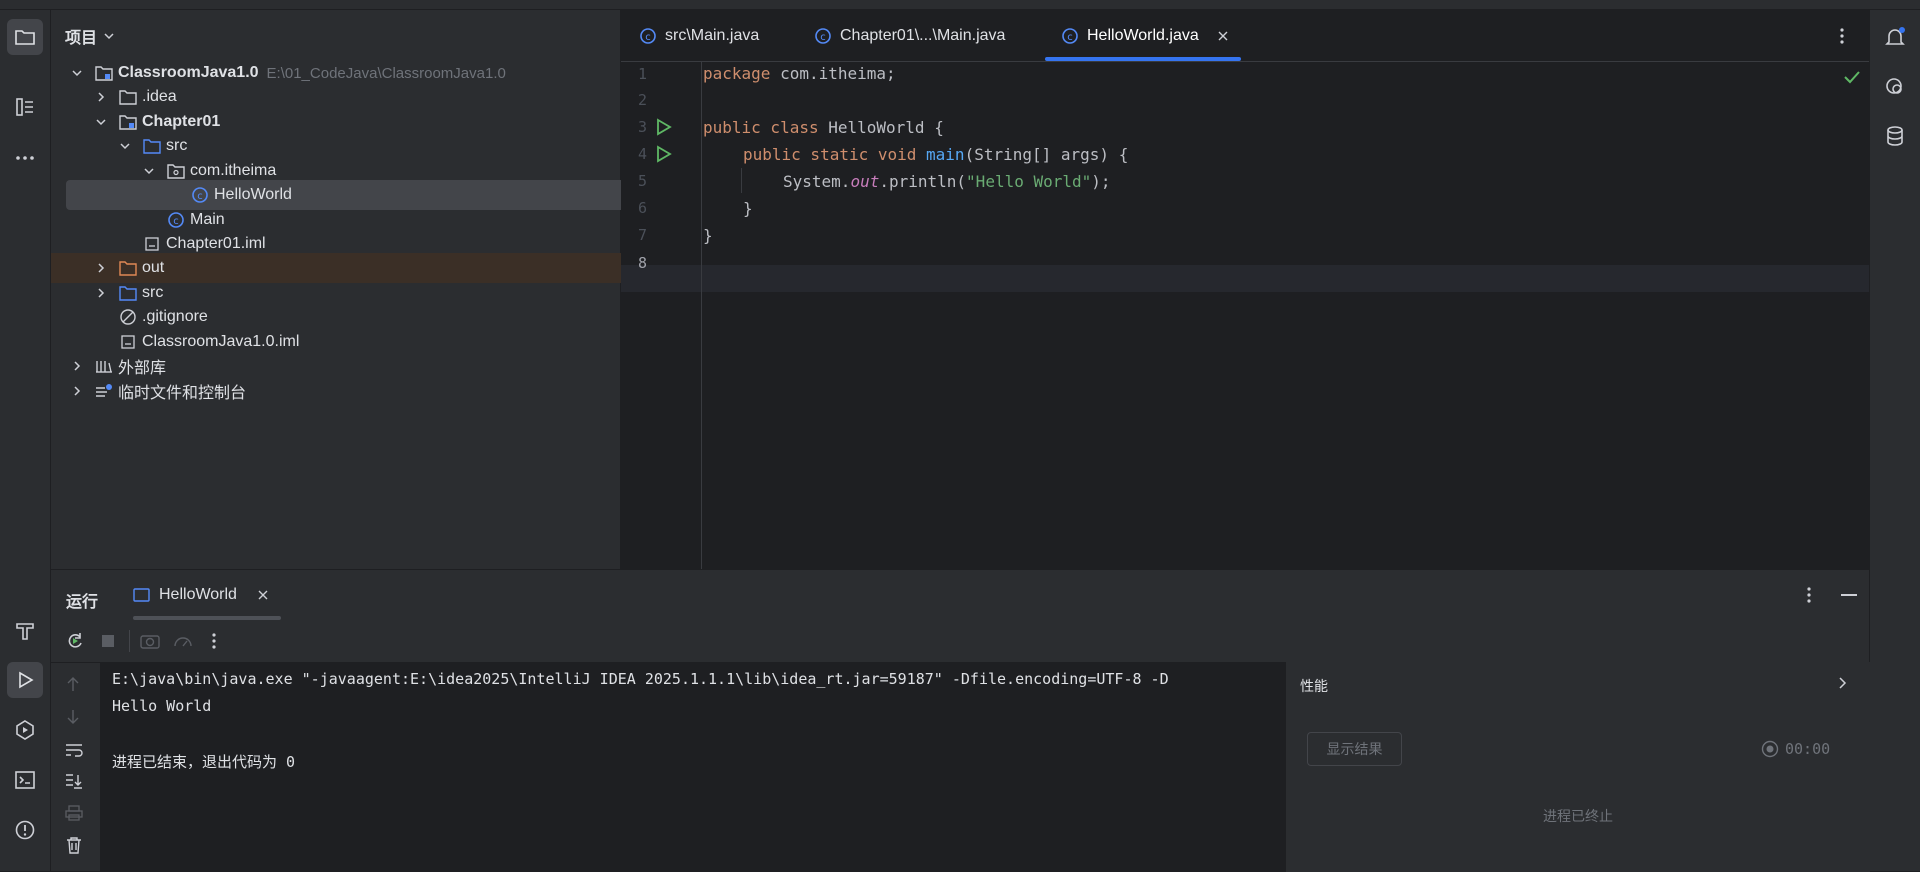 The height and width of the screenshot is (872, 1920). What do you see at coordinates (25, 631) in the screenshot?
I see `build-tool-button` at bounding box center [25, 631].